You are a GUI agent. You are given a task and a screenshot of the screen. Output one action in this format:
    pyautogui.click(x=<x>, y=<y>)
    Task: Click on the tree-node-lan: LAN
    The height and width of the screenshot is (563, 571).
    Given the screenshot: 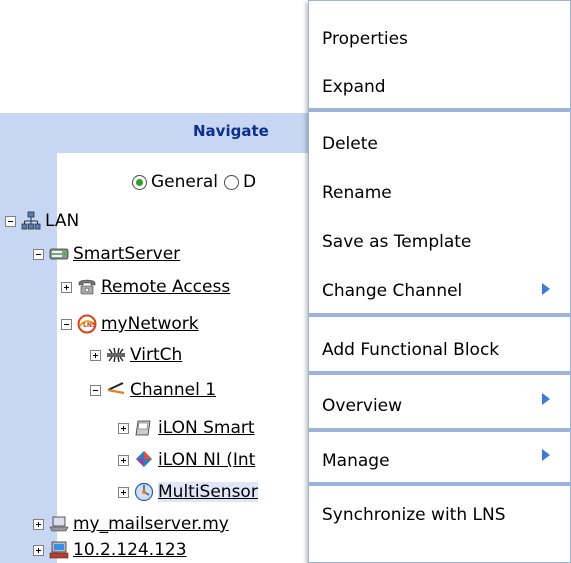 What is the action you would take?
    pyautogui.click(x=42, y=221)
    